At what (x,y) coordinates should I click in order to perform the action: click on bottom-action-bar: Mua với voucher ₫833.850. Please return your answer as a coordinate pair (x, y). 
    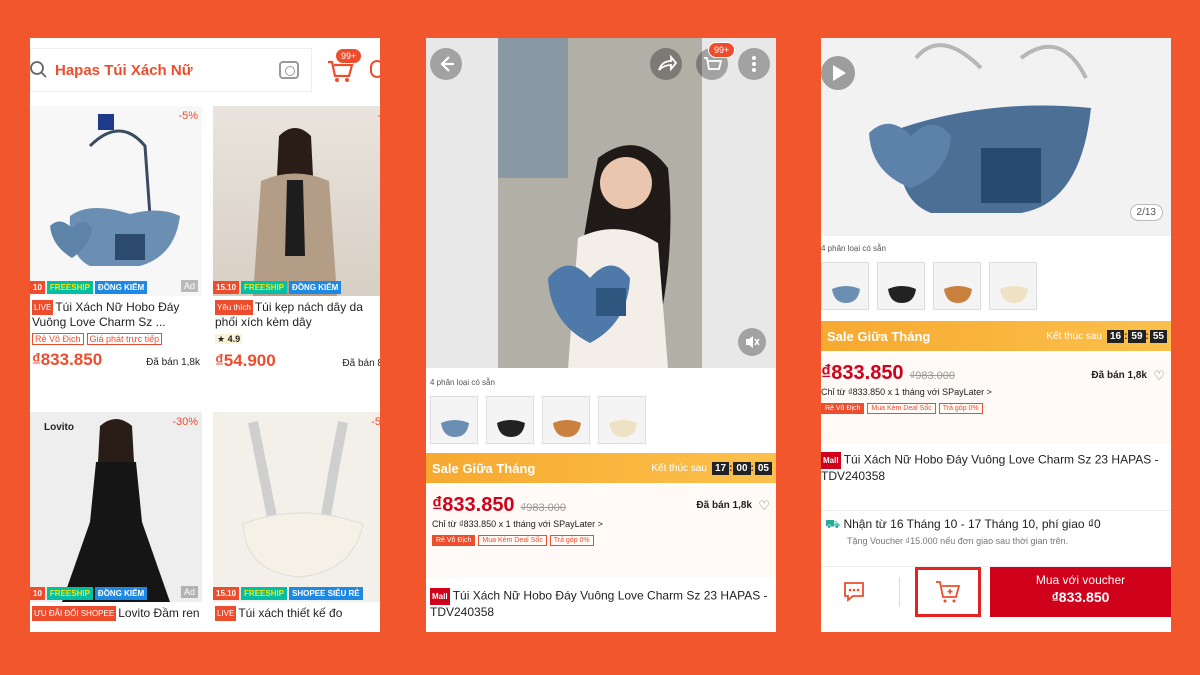
    Looking at the image, I should click on (996, 599).